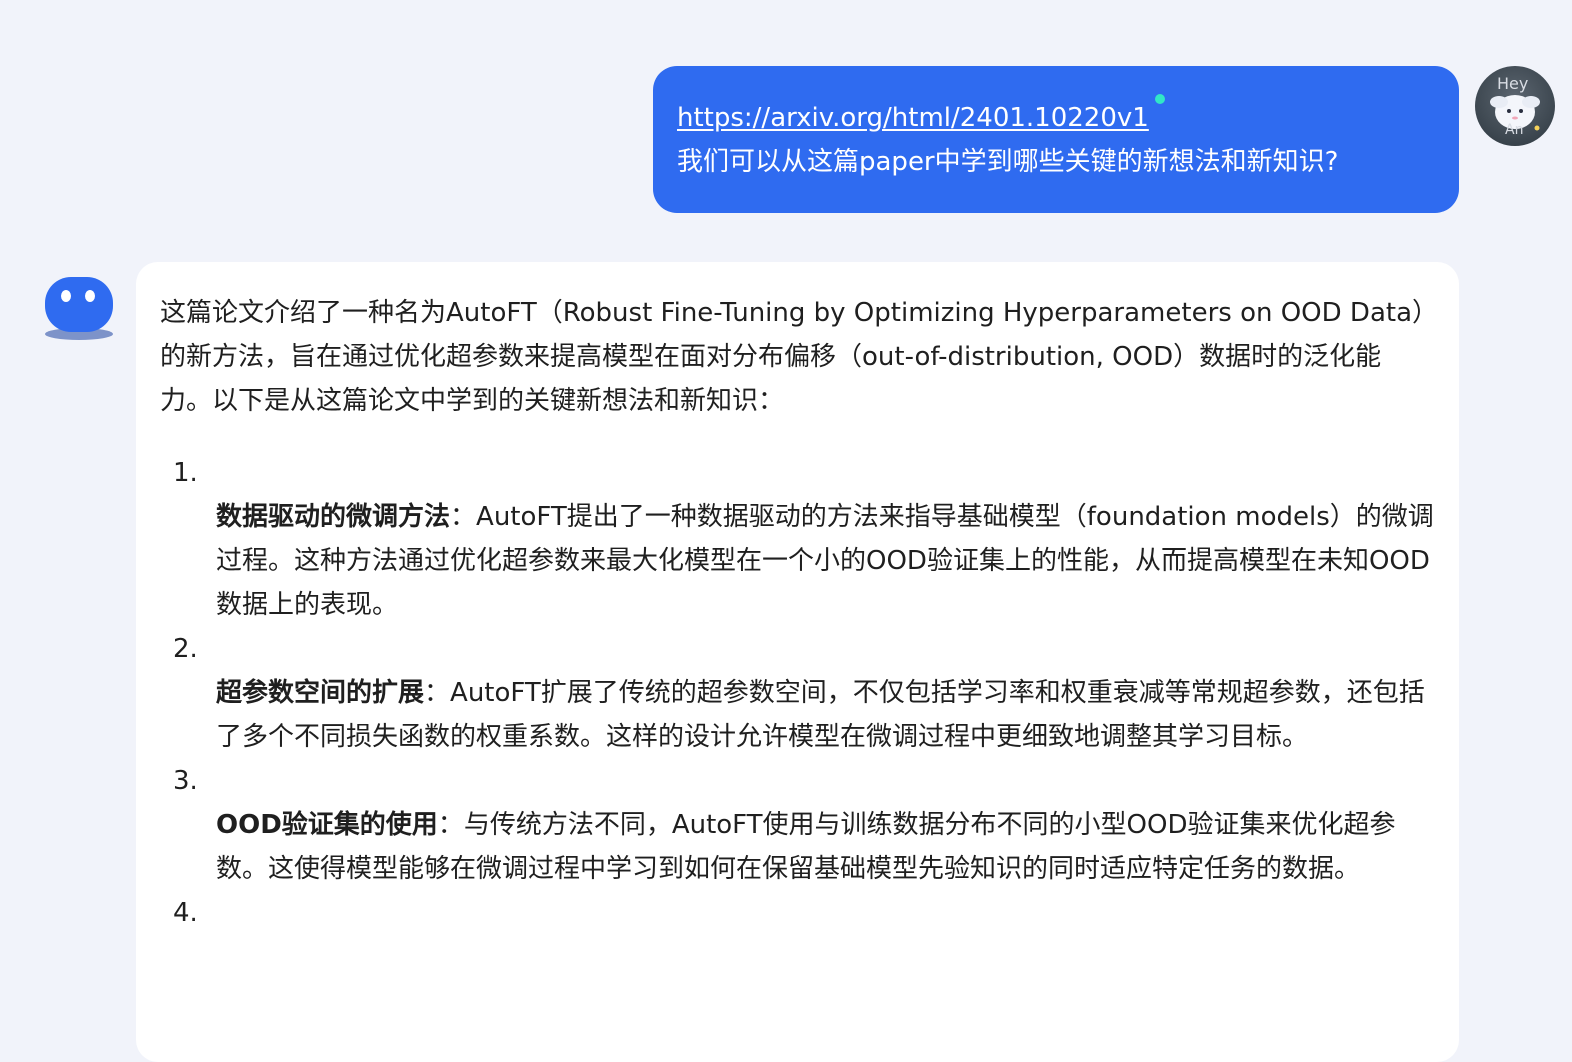 The height and width of the screenshot is (1062, 1572). Describe the element at coordinates (327, 825) in the screenshot. I see `list-item-title: OOD验证集的使用` at that location.